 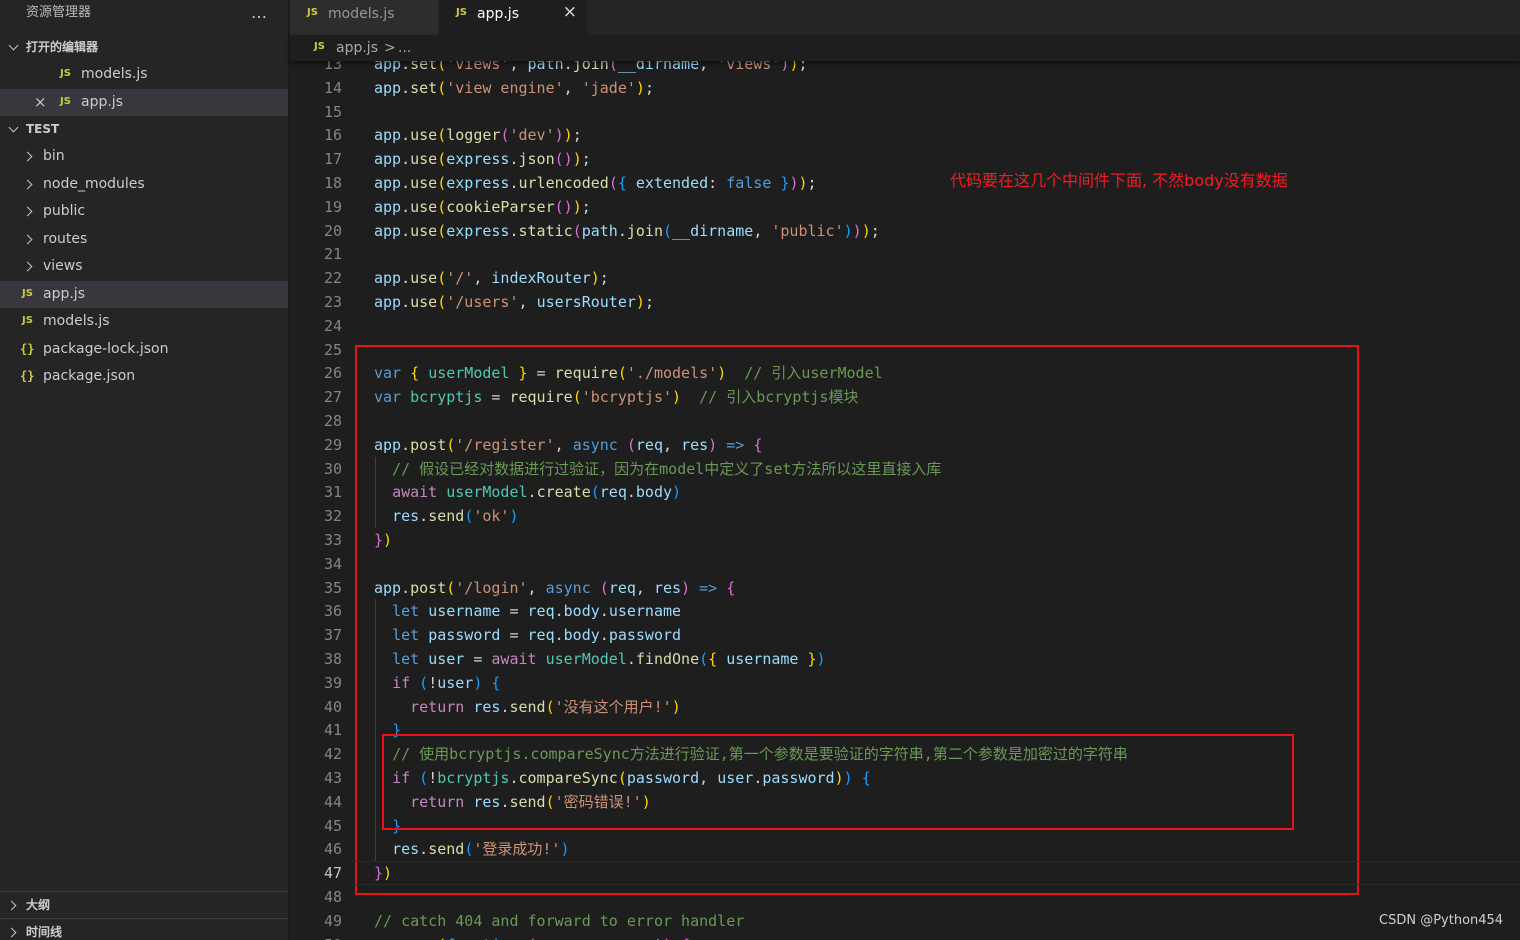 What do you see at coordinates (144, 350) in the screenshot?
I see `file-package-lock-json: {} package-lock.json` at bounding box center [144, 350].